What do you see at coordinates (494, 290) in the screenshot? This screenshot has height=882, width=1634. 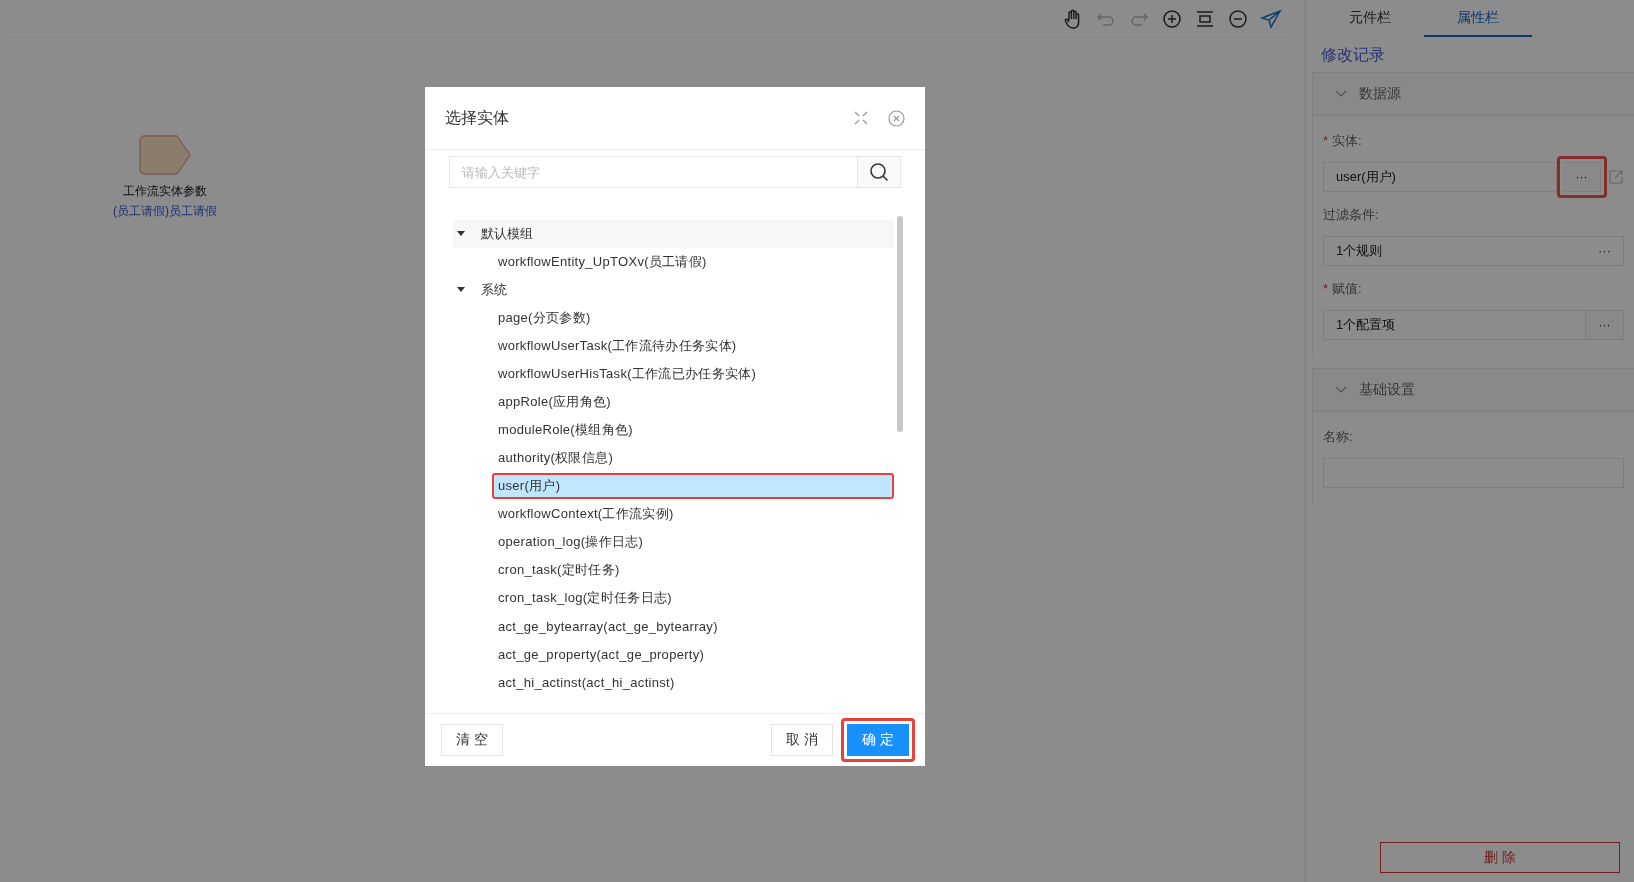 I see `tree-group: 系统` at bounding box center [494, 290].